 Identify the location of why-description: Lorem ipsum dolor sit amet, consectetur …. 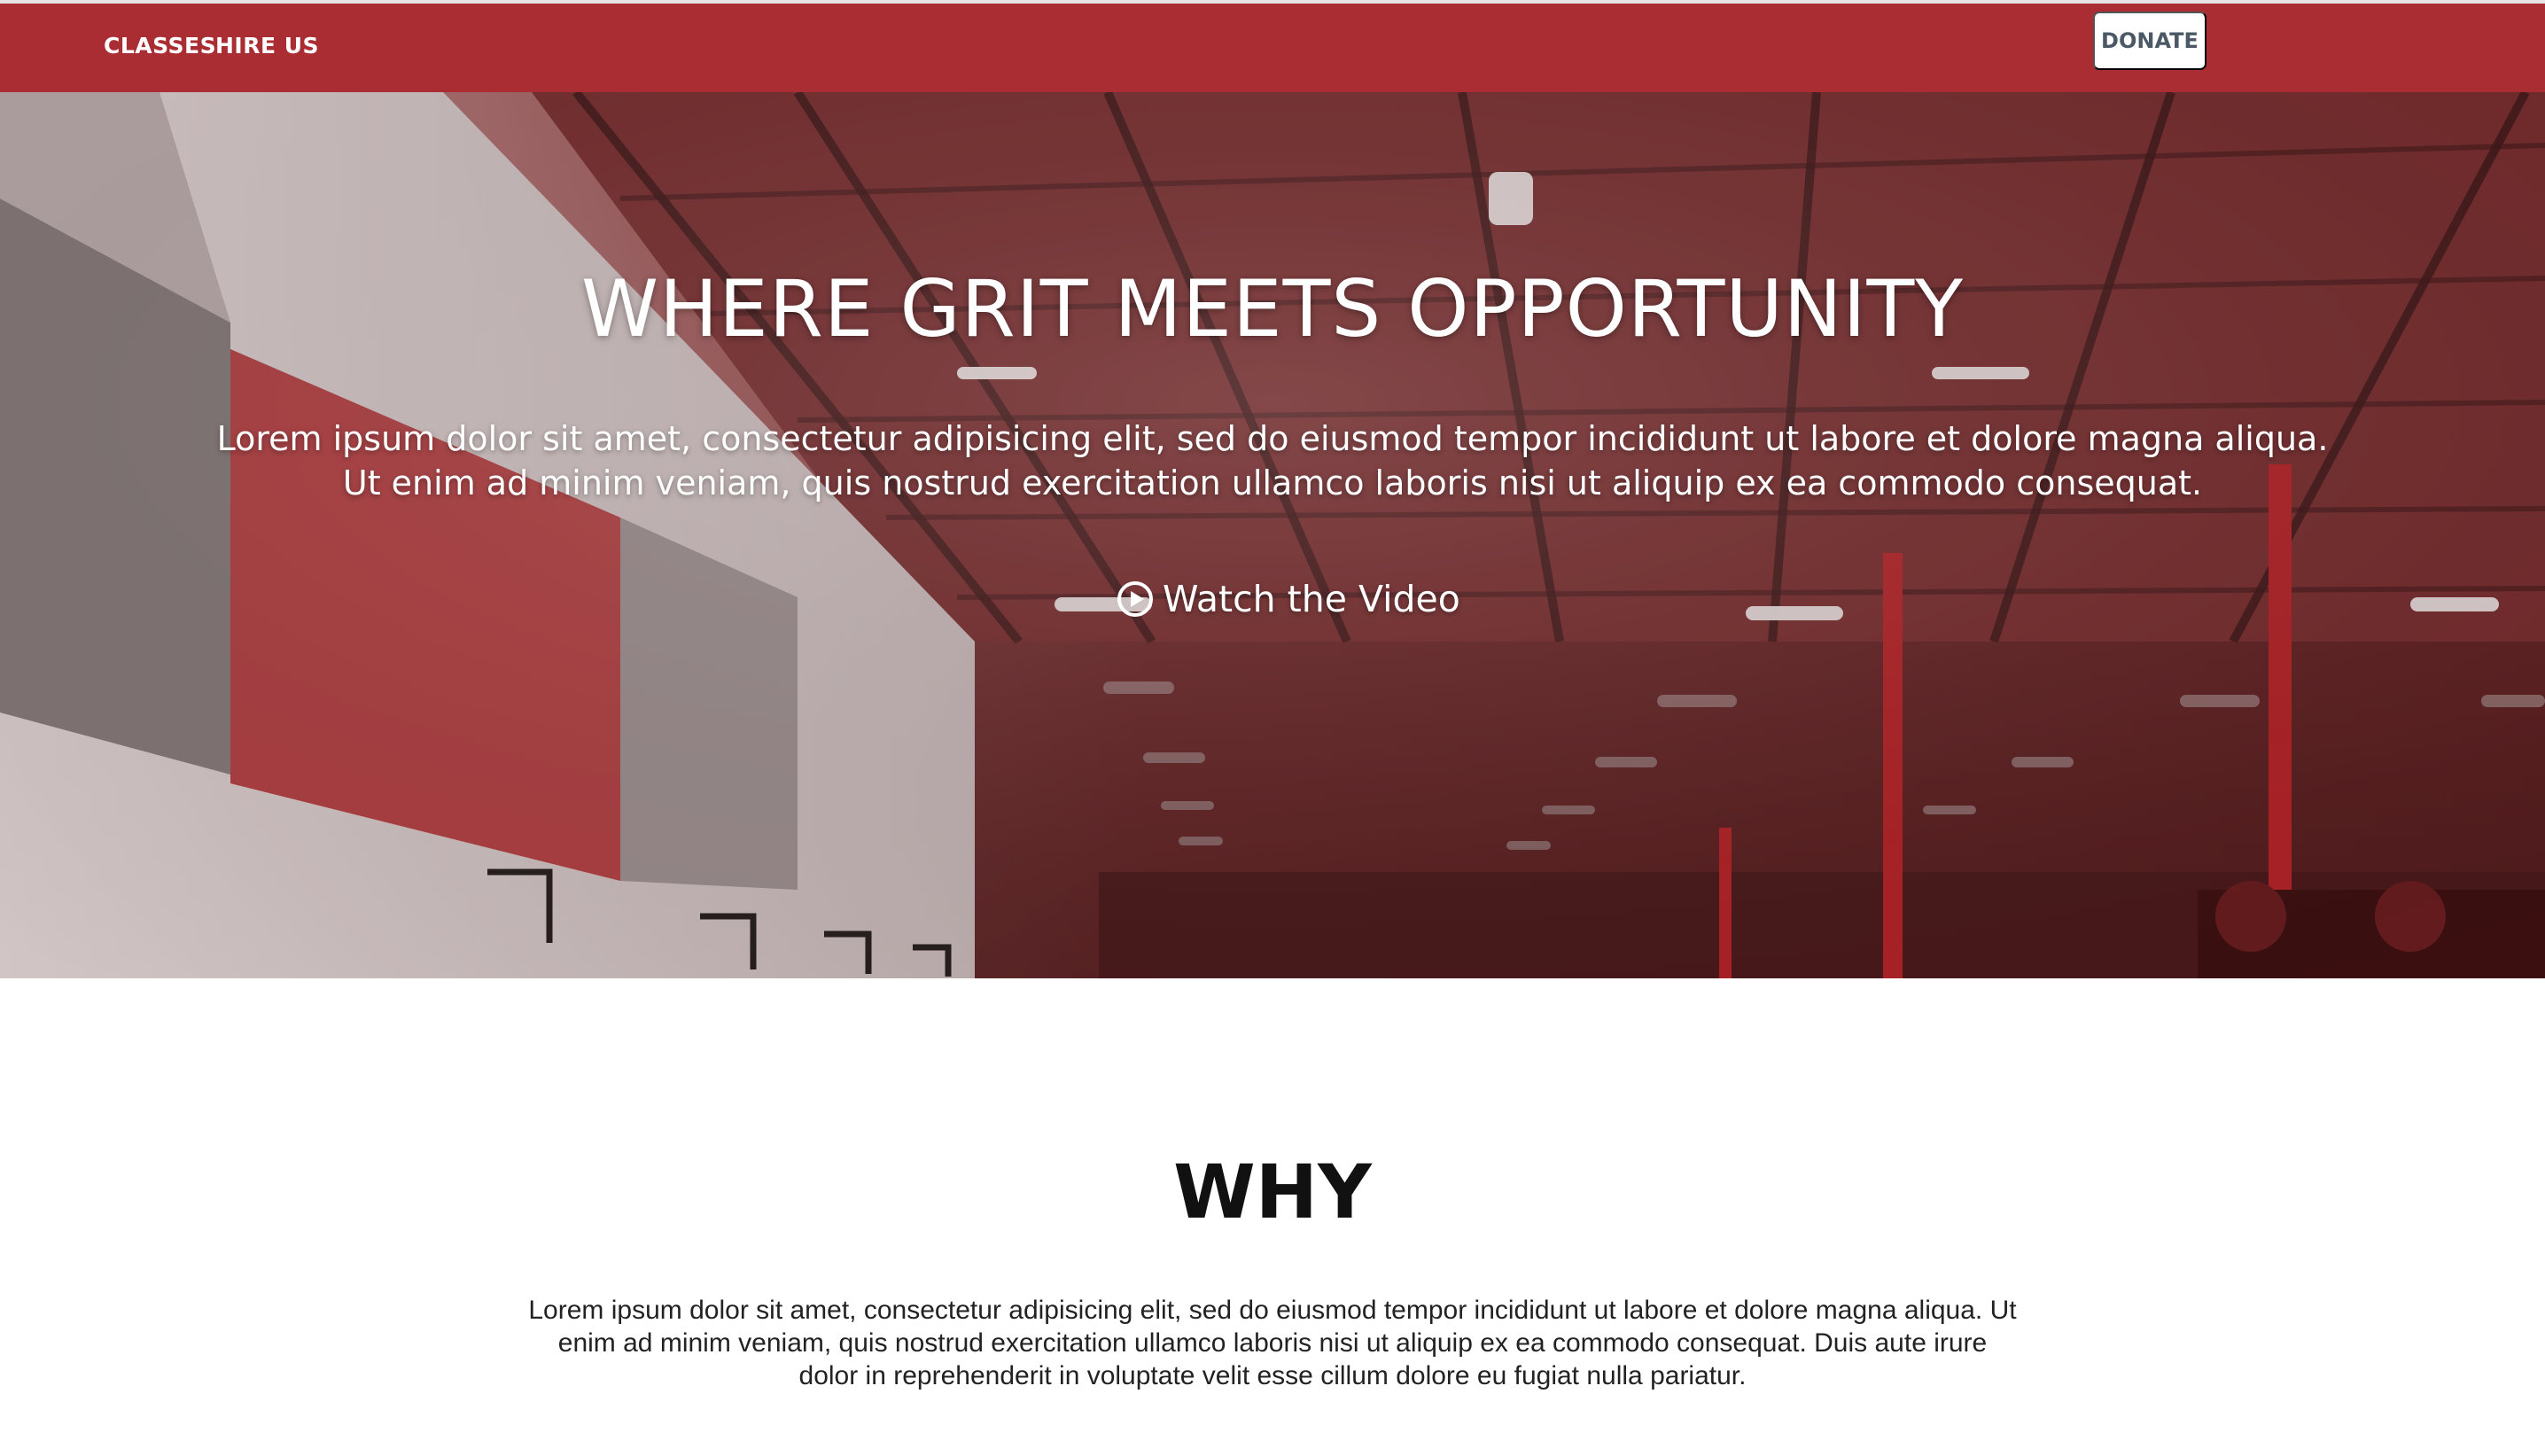
(1272, 1343).